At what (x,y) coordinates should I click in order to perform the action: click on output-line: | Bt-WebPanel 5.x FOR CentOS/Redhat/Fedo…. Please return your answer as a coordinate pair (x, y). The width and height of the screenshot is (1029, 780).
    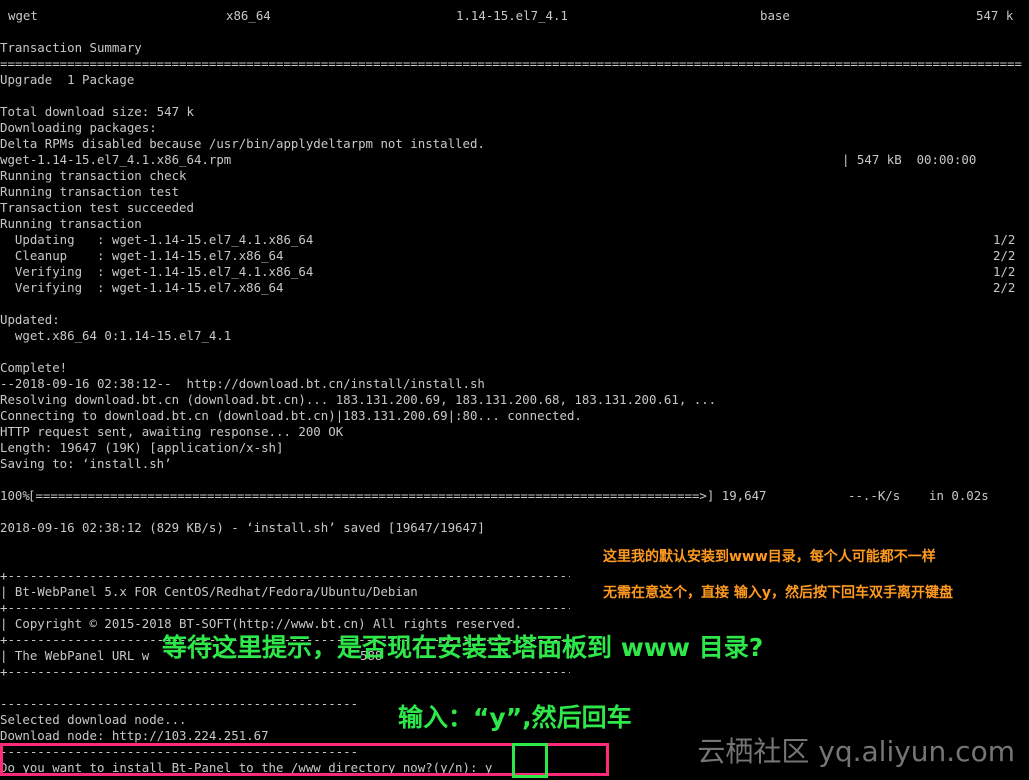
    Looking at the image, I should click on (209, 591).